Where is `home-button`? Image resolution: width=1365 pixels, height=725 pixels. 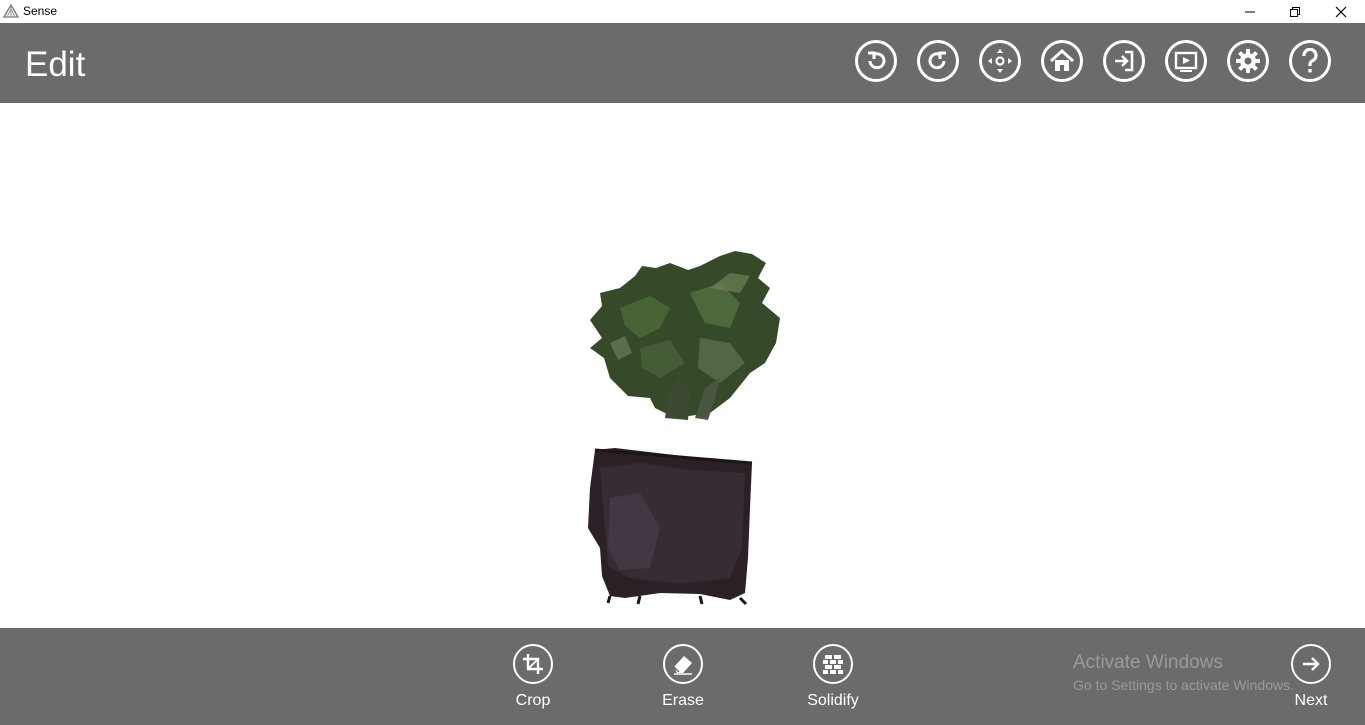 home-button is located at coordinates (1062, 61).